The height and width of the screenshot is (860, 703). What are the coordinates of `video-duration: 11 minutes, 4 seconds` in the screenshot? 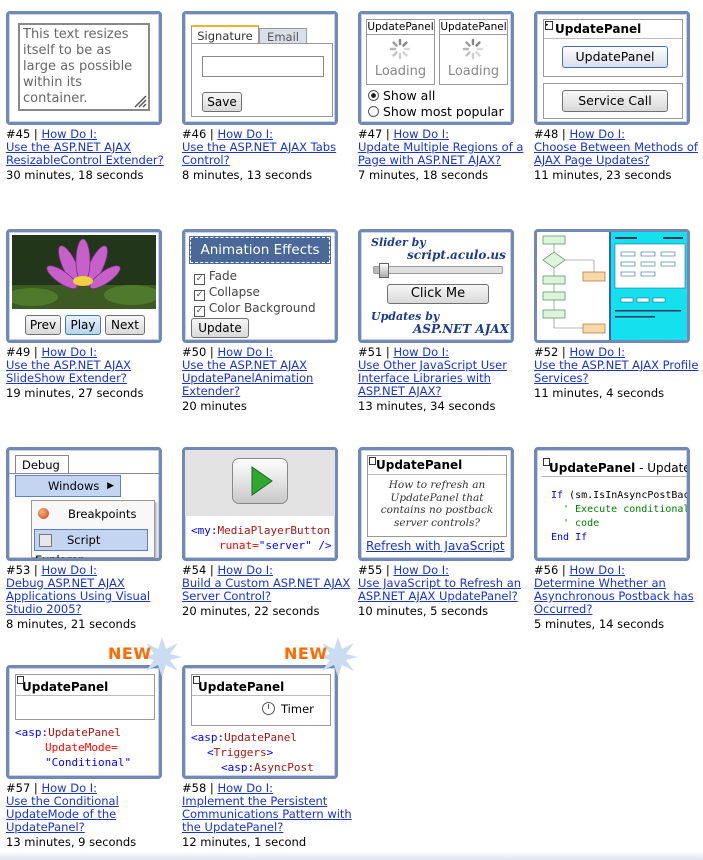 It's located at (599, 393).